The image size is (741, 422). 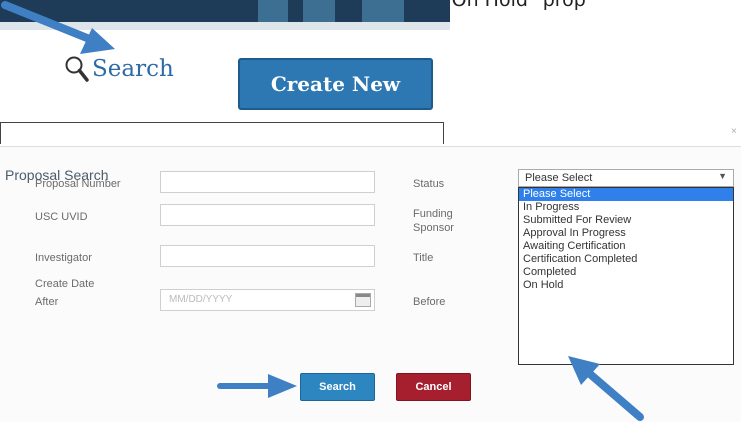 I want to click on status-option-awaiting-certification: Awaiting Certification, so click(x=626, y=246).